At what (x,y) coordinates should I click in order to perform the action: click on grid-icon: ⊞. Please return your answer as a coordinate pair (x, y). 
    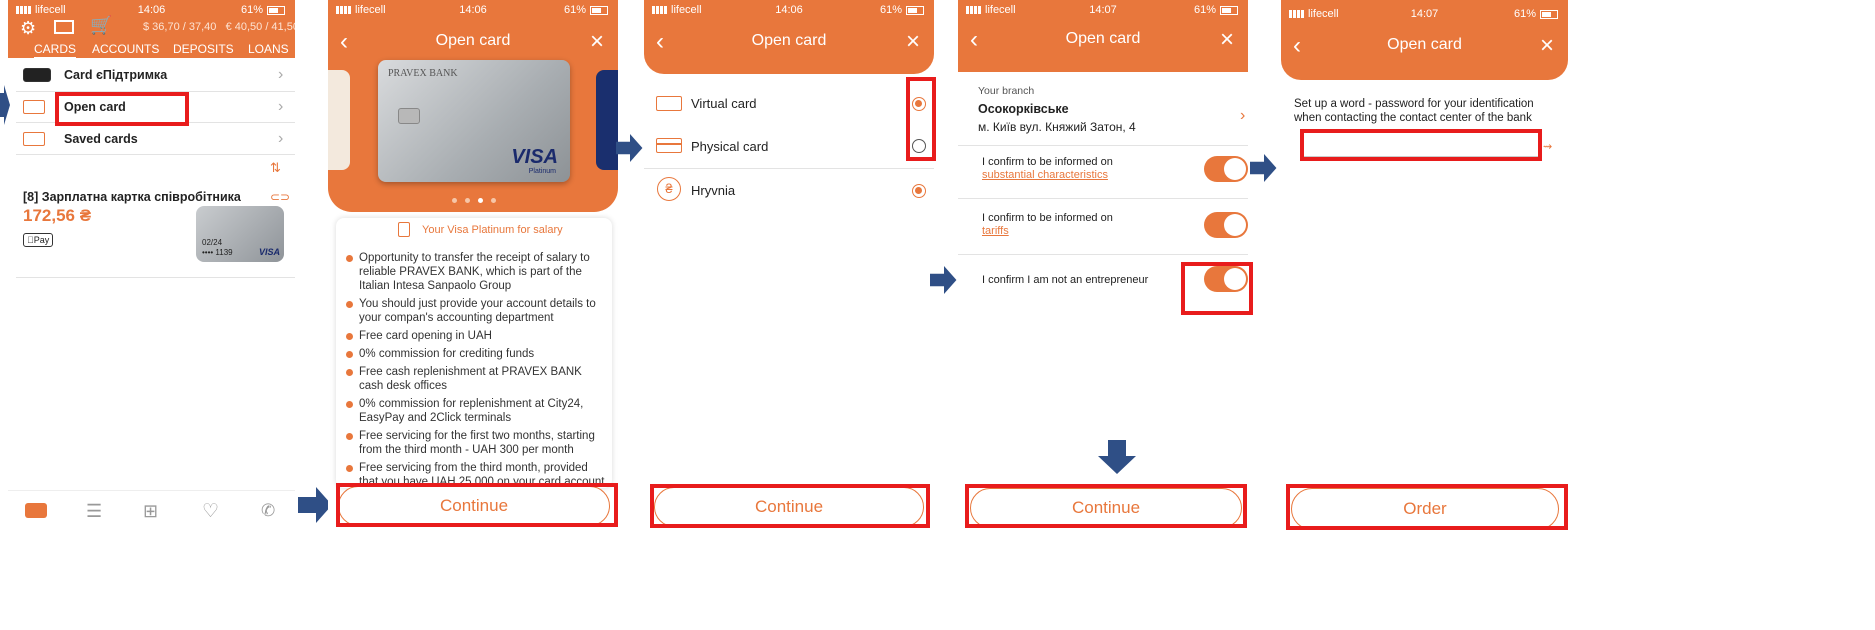
    Looking at the image, I should click on (150, 511).